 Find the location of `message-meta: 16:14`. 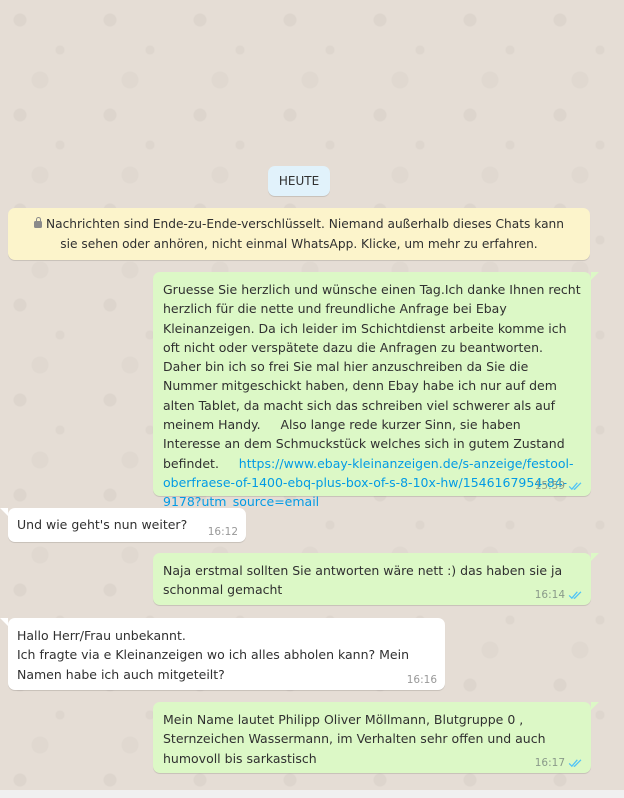

message-meta: 16:14 is located at coordinates (559, 595).